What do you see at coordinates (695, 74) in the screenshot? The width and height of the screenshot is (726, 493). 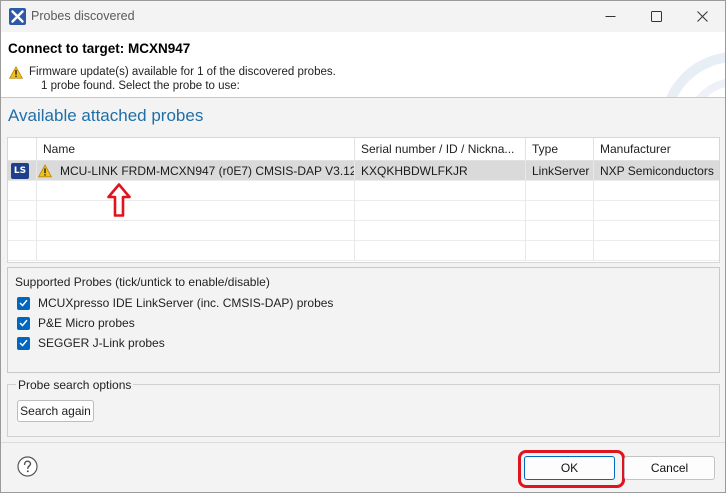 I see `header-decoration` at bounding box center [695, 74].